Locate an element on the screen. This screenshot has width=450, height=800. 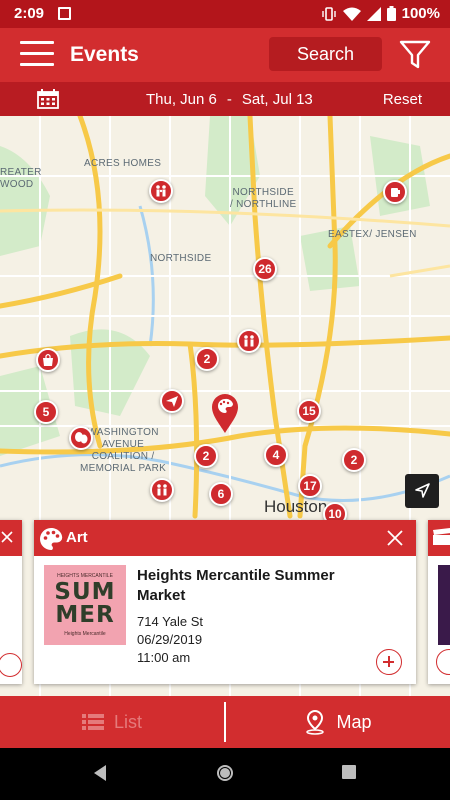
date-range: Thu, Jun 6 - Sat, Jul 13 is located at coordinates (229, 99).